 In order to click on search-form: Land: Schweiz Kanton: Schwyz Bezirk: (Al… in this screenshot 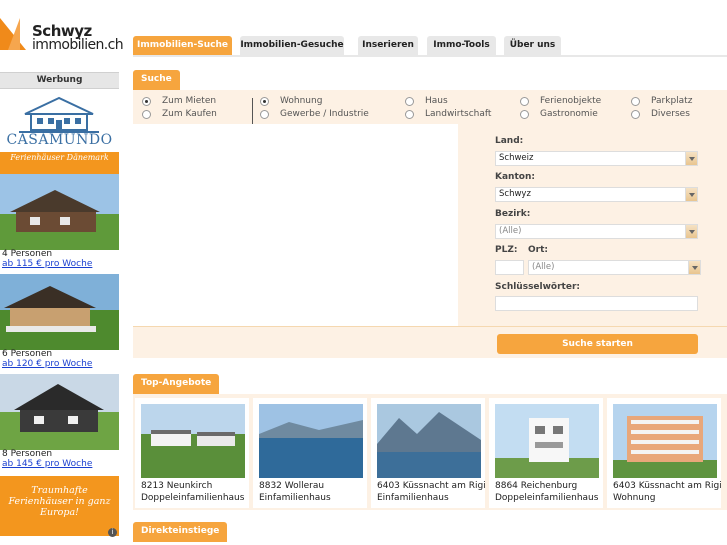, I will do `click(592, 225)`.